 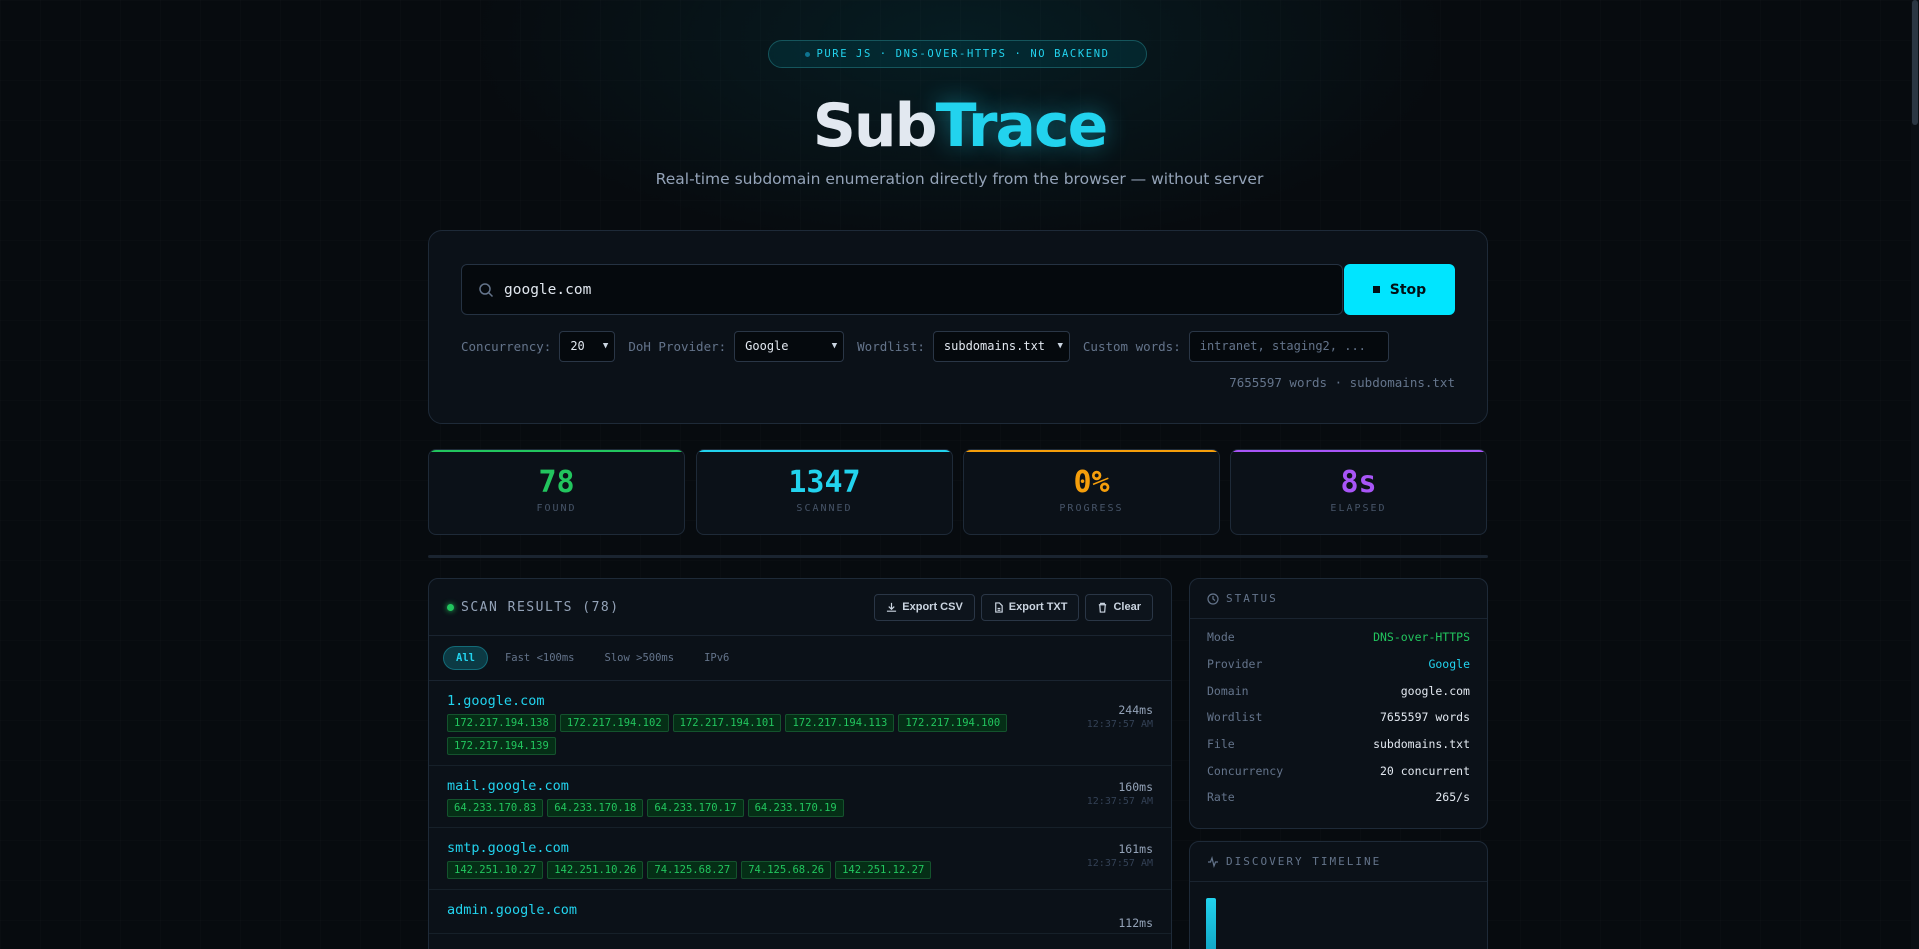 I want to click on response-time: 244ms, so click(x=1135, y=710).